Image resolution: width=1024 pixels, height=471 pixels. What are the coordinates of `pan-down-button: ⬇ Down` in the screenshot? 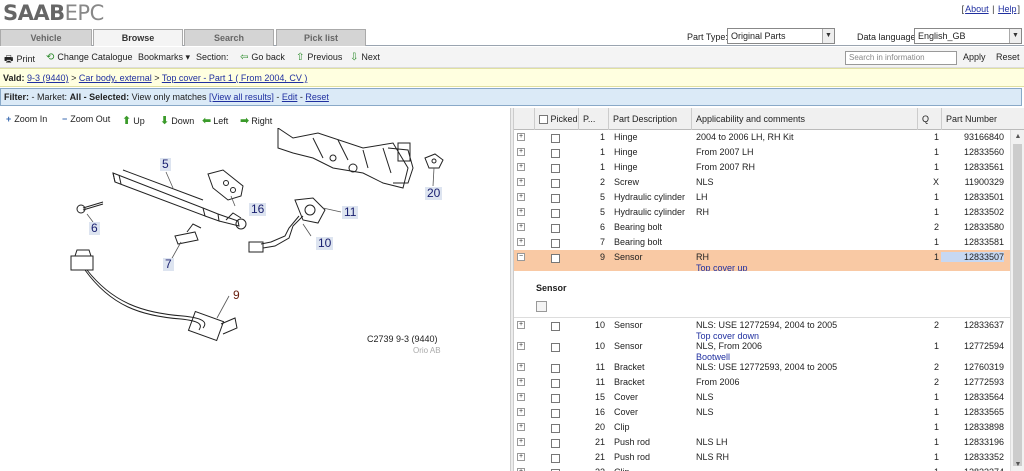 It's located at (177, 120).